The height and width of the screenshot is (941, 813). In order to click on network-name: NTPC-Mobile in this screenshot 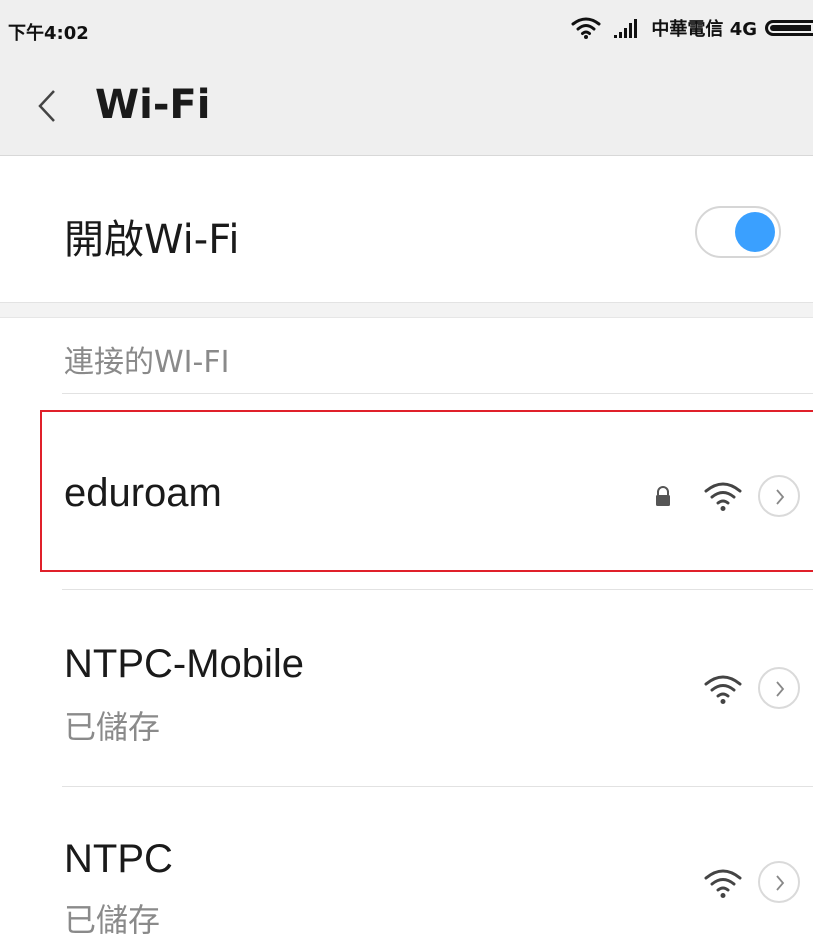, I will do `click(184, 664)`.